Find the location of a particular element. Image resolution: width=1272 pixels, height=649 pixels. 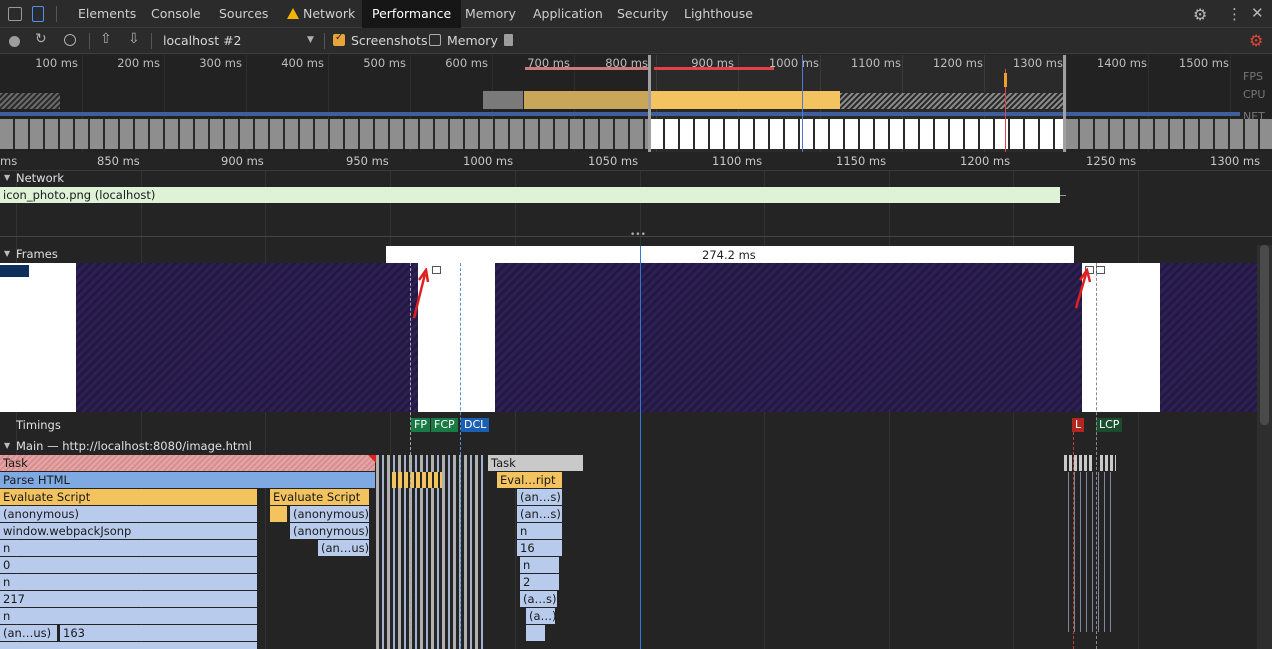

cursor-line is located at coordinates (640, 447).